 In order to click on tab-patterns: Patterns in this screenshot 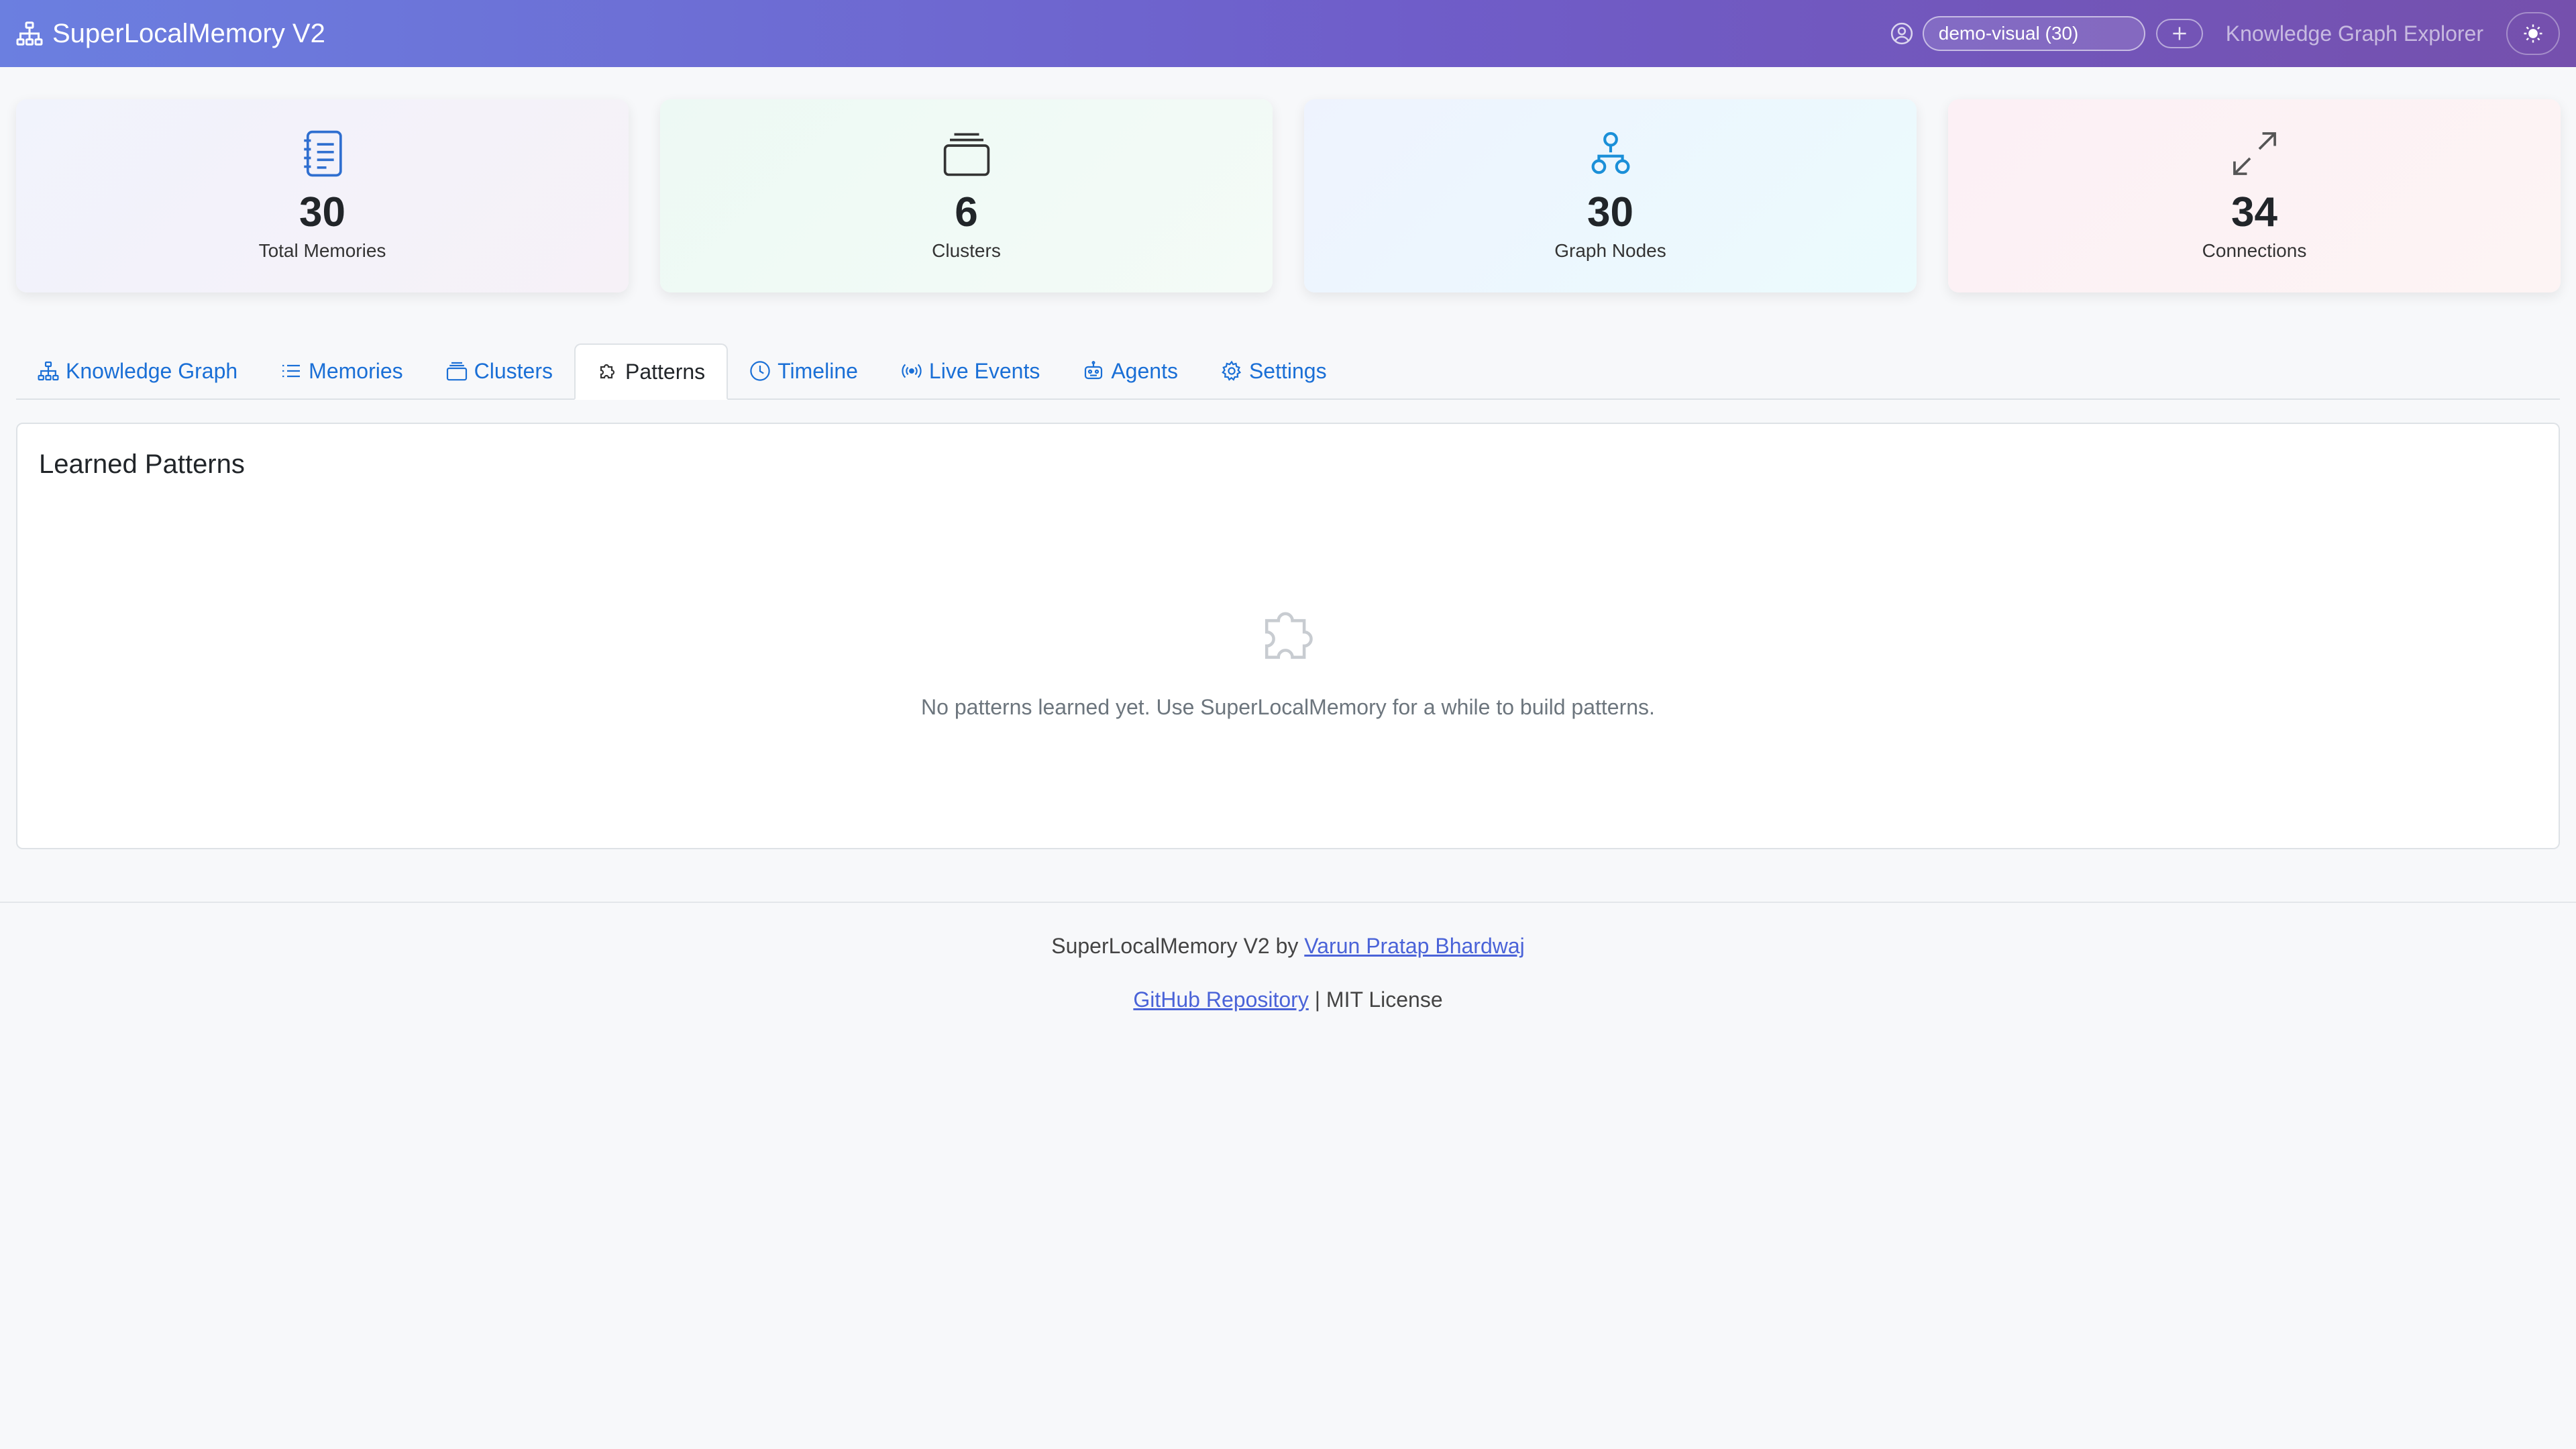, I will do `click(651, 371)`.